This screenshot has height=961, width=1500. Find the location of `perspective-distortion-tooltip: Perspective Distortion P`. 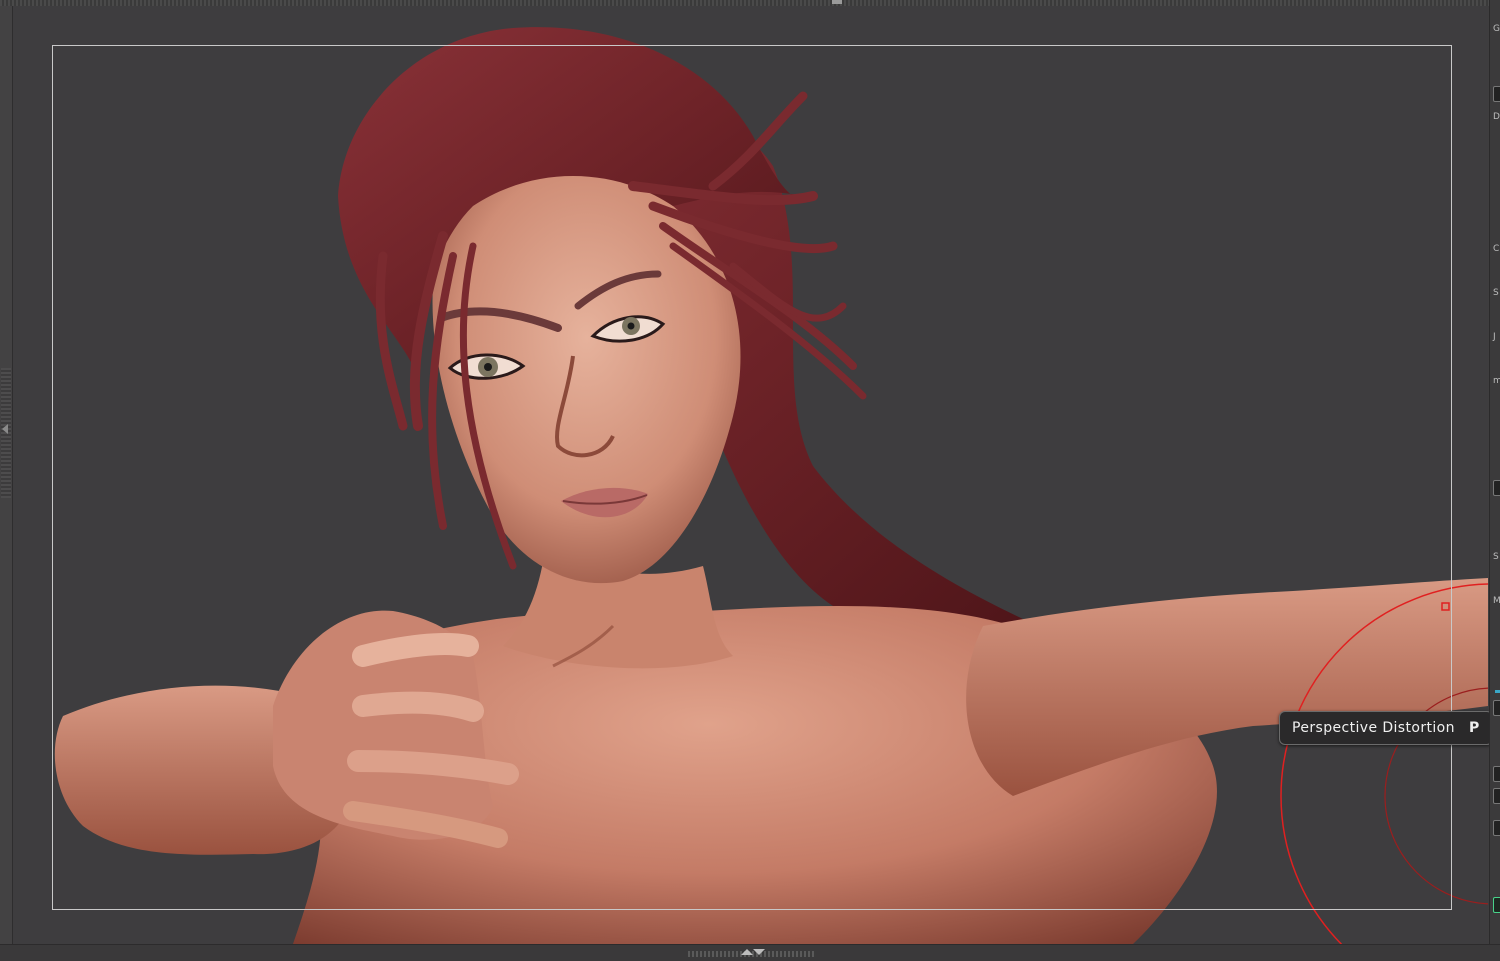

perspective-distortion-tooltip: Perspective Distortion P is located at coordinates (1386, 728).